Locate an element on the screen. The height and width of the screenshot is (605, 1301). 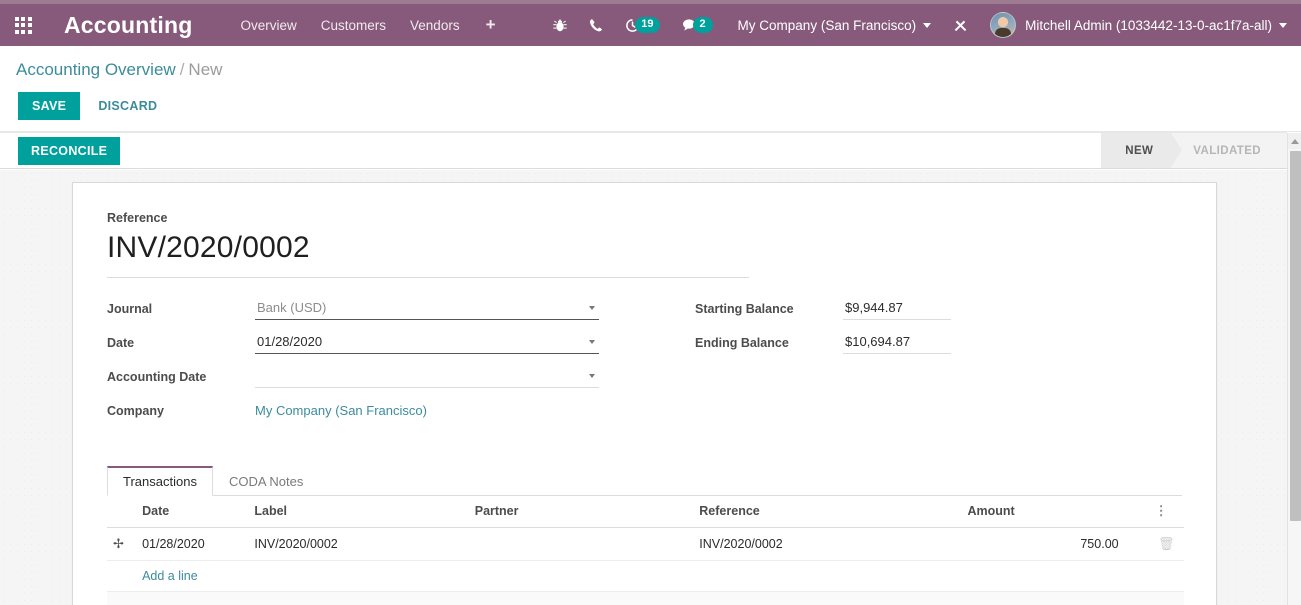
status-step-validated: VALIDATED is located at coordinates (1229, 150).